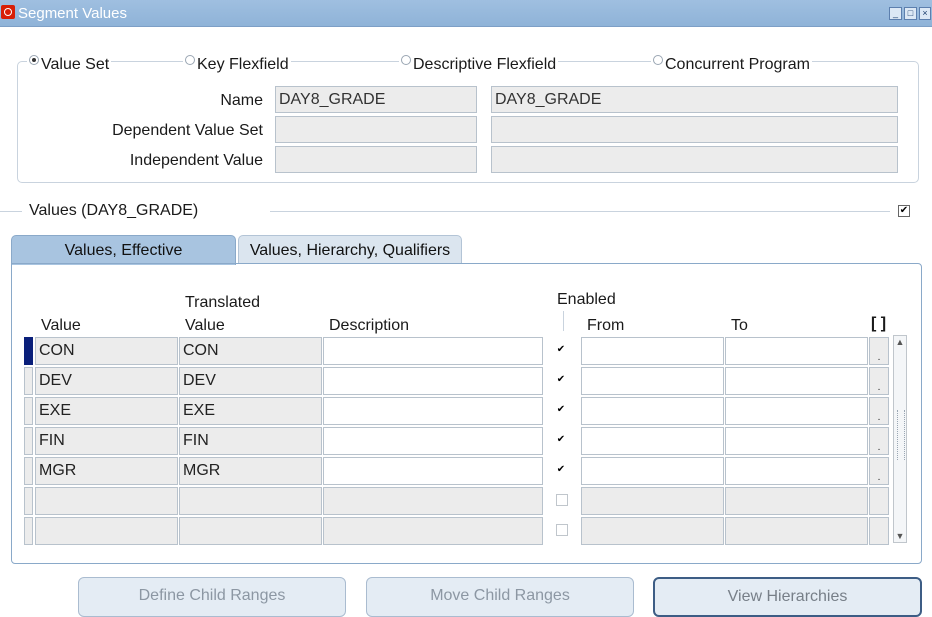 This screenshot has width=932, height=617. I want to click on radio-label: Descriptive Flexfield, so click(485, 64).